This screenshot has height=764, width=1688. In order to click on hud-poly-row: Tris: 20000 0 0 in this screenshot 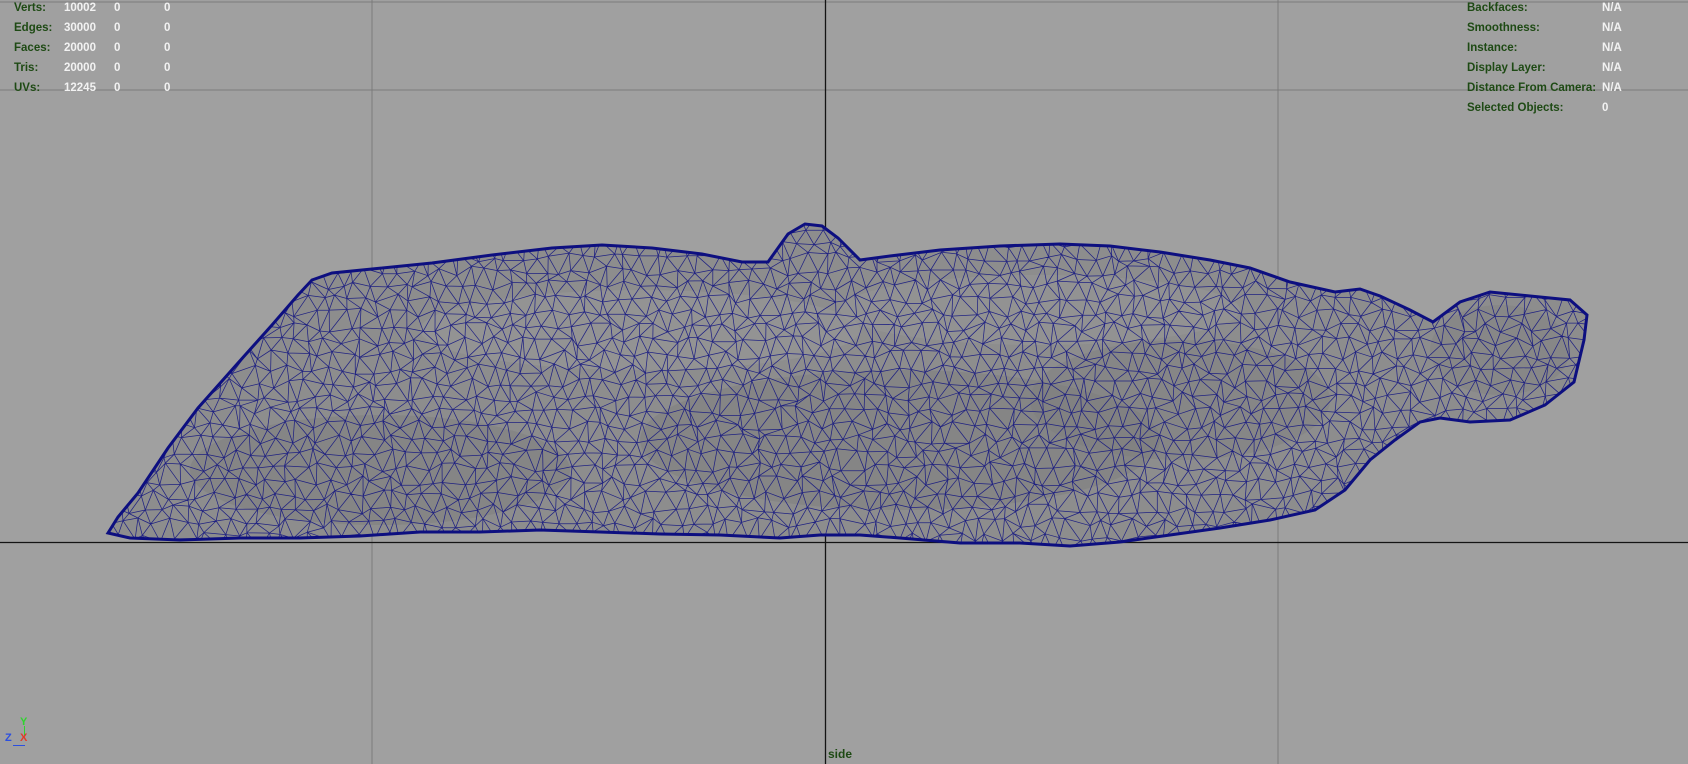, I will do `click(114, 68)`.